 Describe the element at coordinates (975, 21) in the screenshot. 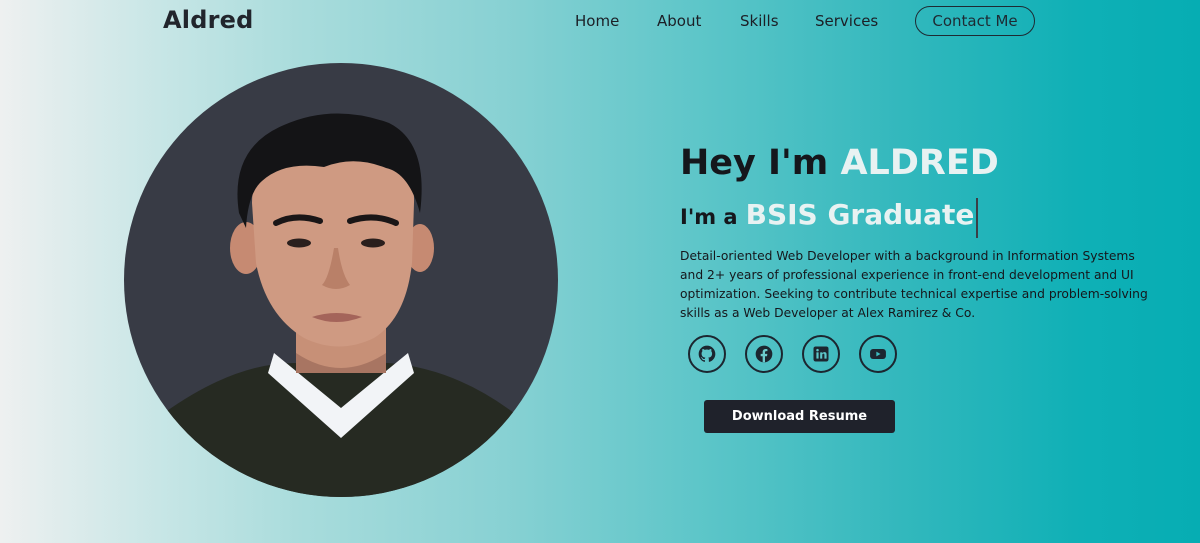

I see `contact-me-button: Contact Me` at that location.